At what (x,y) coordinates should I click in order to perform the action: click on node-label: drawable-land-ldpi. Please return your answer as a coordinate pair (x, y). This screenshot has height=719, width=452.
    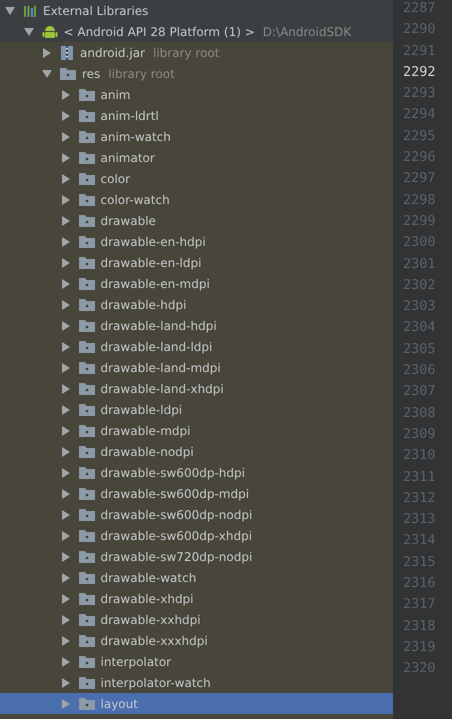
    Looking at the image, I should click on (156, 347).